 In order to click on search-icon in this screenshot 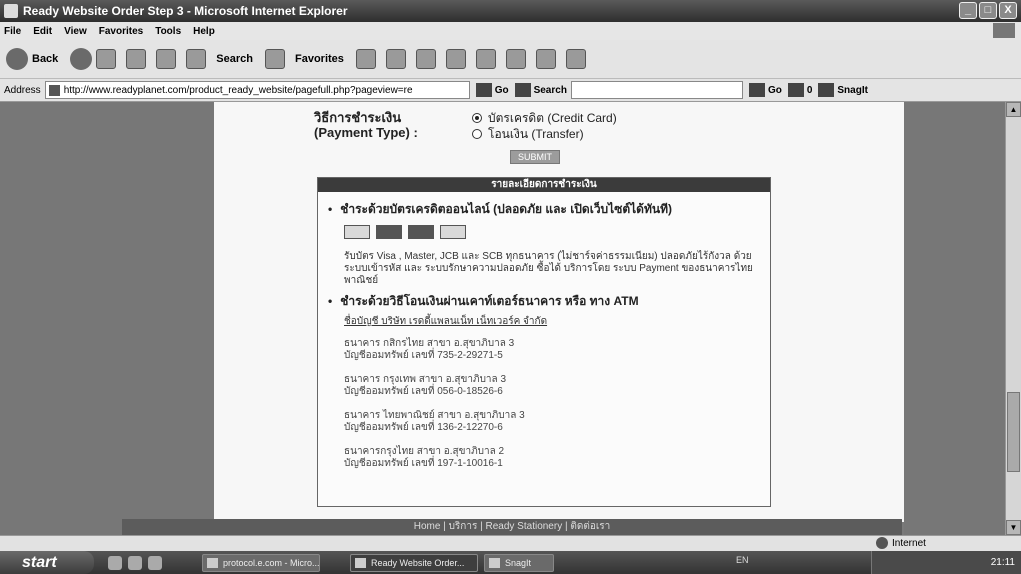, I will do `click(196, 59)`.